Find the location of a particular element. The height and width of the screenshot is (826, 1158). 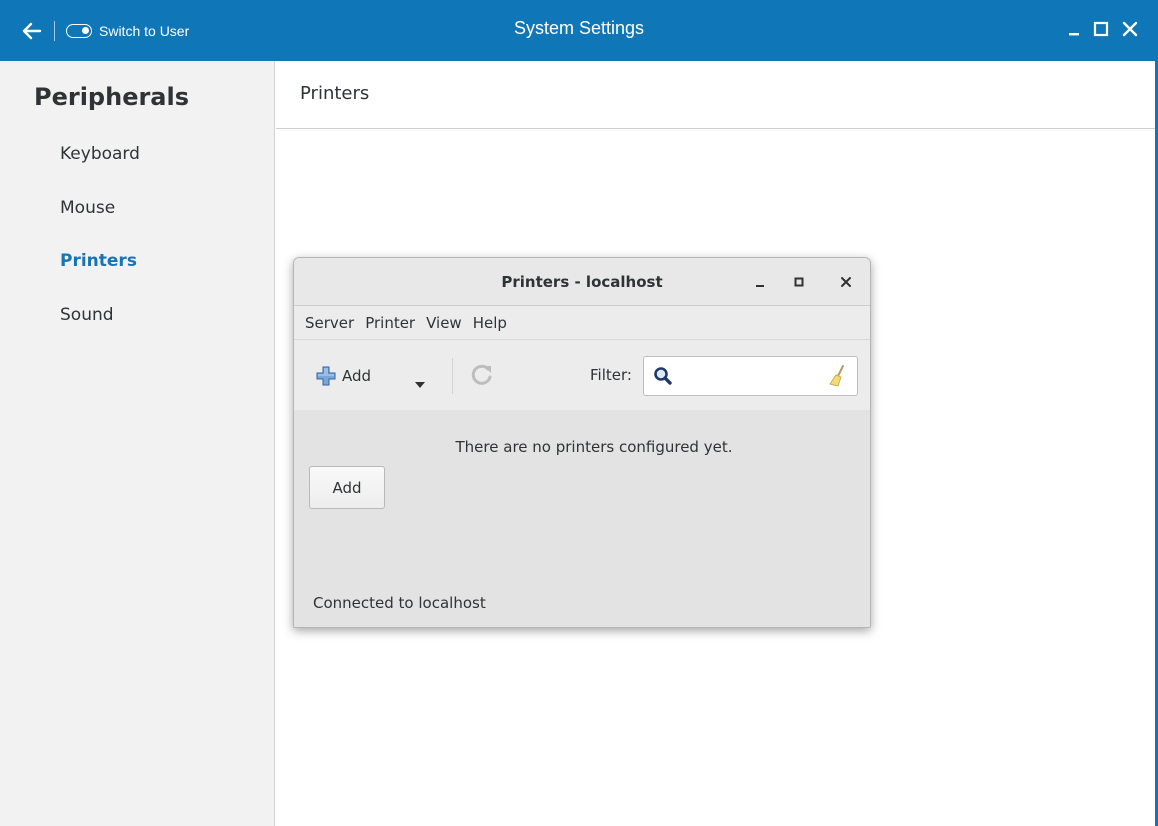

clear-broom-icon is located at coordinates (836, 376).